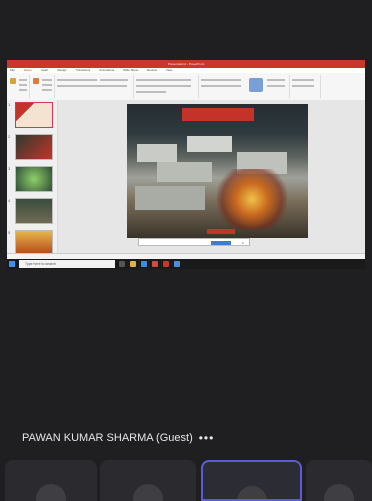 Image resolution: width=372 pixels, height=501 pixels. I want to click on slide-title, so click(218, 114).